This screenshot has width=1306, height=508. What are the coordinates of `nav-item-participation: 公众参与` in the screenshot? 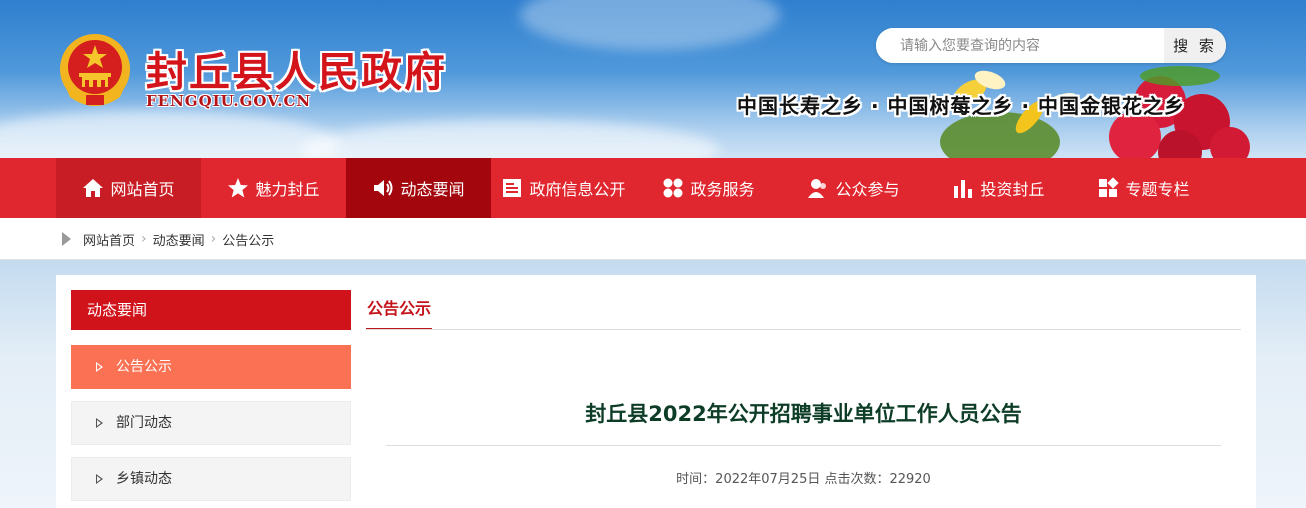 It's located at (853, 188).